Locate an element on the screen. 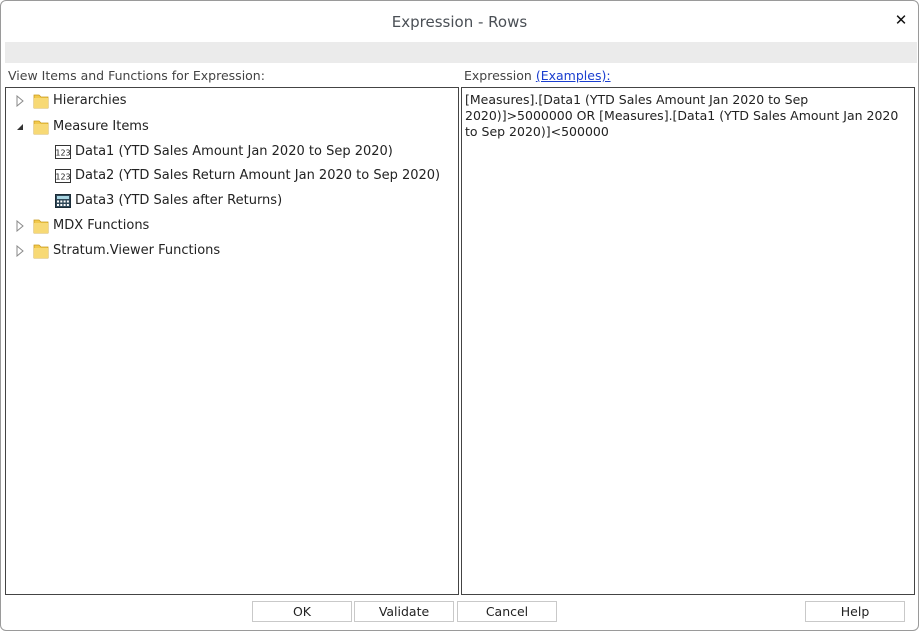 Image resolution: width=919 pixels, height=631 pixels. tree-node-label: Hierarchies is located at coordinates (90, 100).